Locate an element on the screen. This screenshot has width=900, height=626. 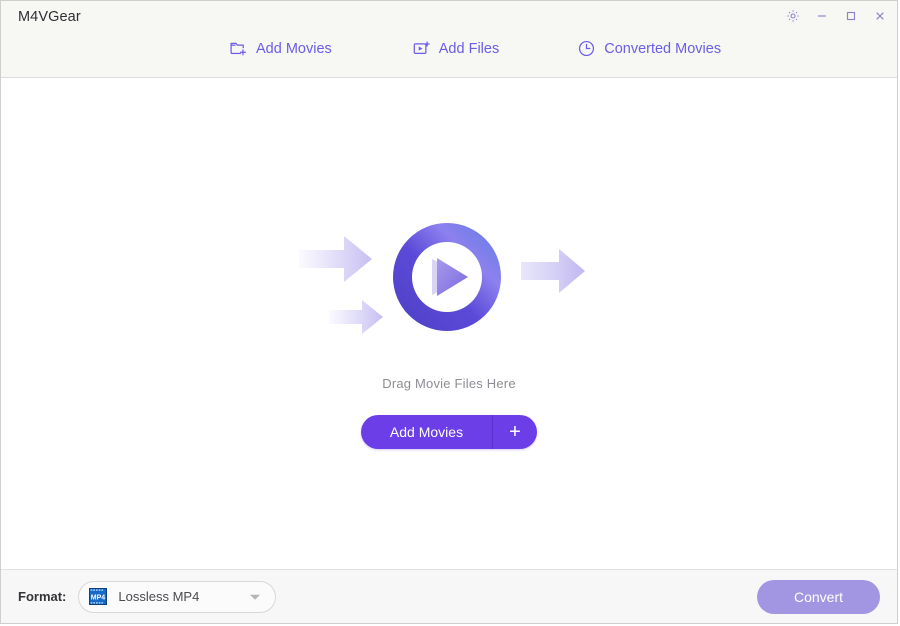
add-movies-button: Add Movies + is located at coordinates (449, 432).